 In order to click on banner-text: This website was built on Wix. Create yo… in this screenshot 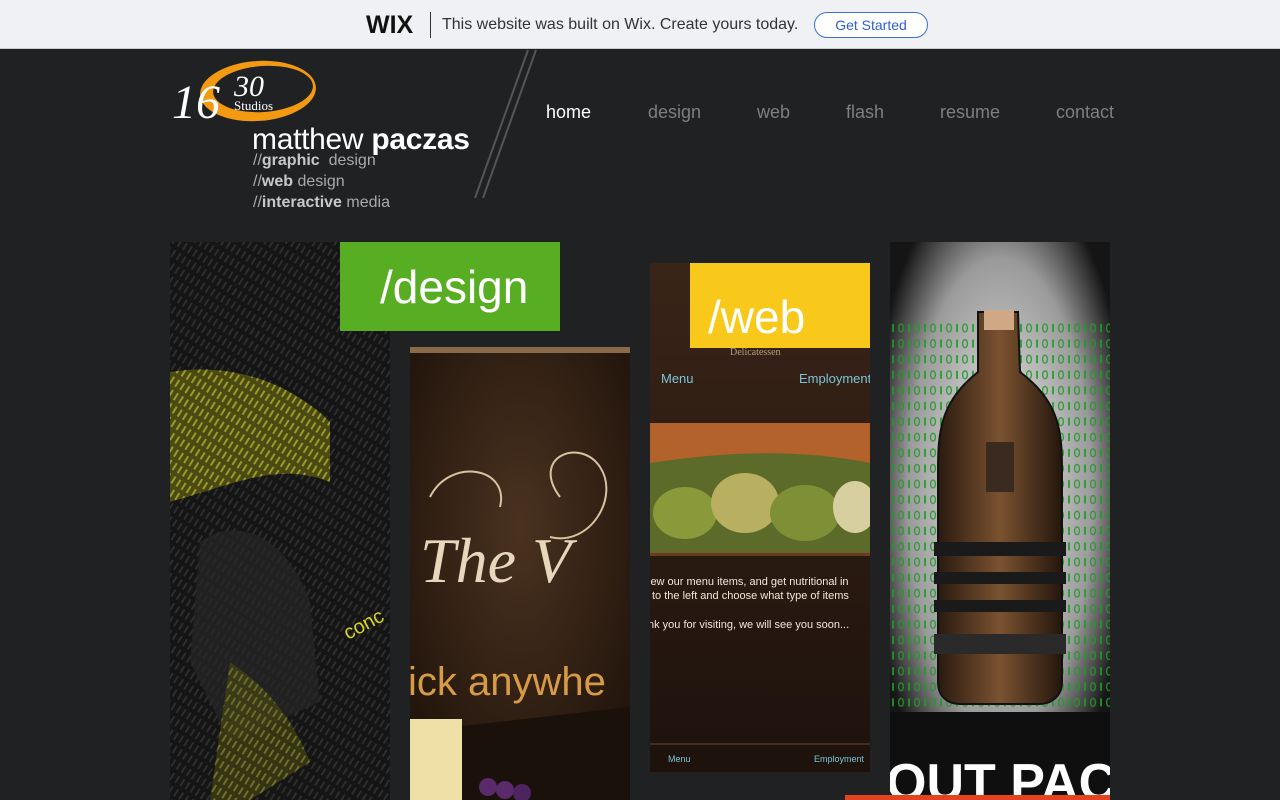, I will do `click(620, 24)`.